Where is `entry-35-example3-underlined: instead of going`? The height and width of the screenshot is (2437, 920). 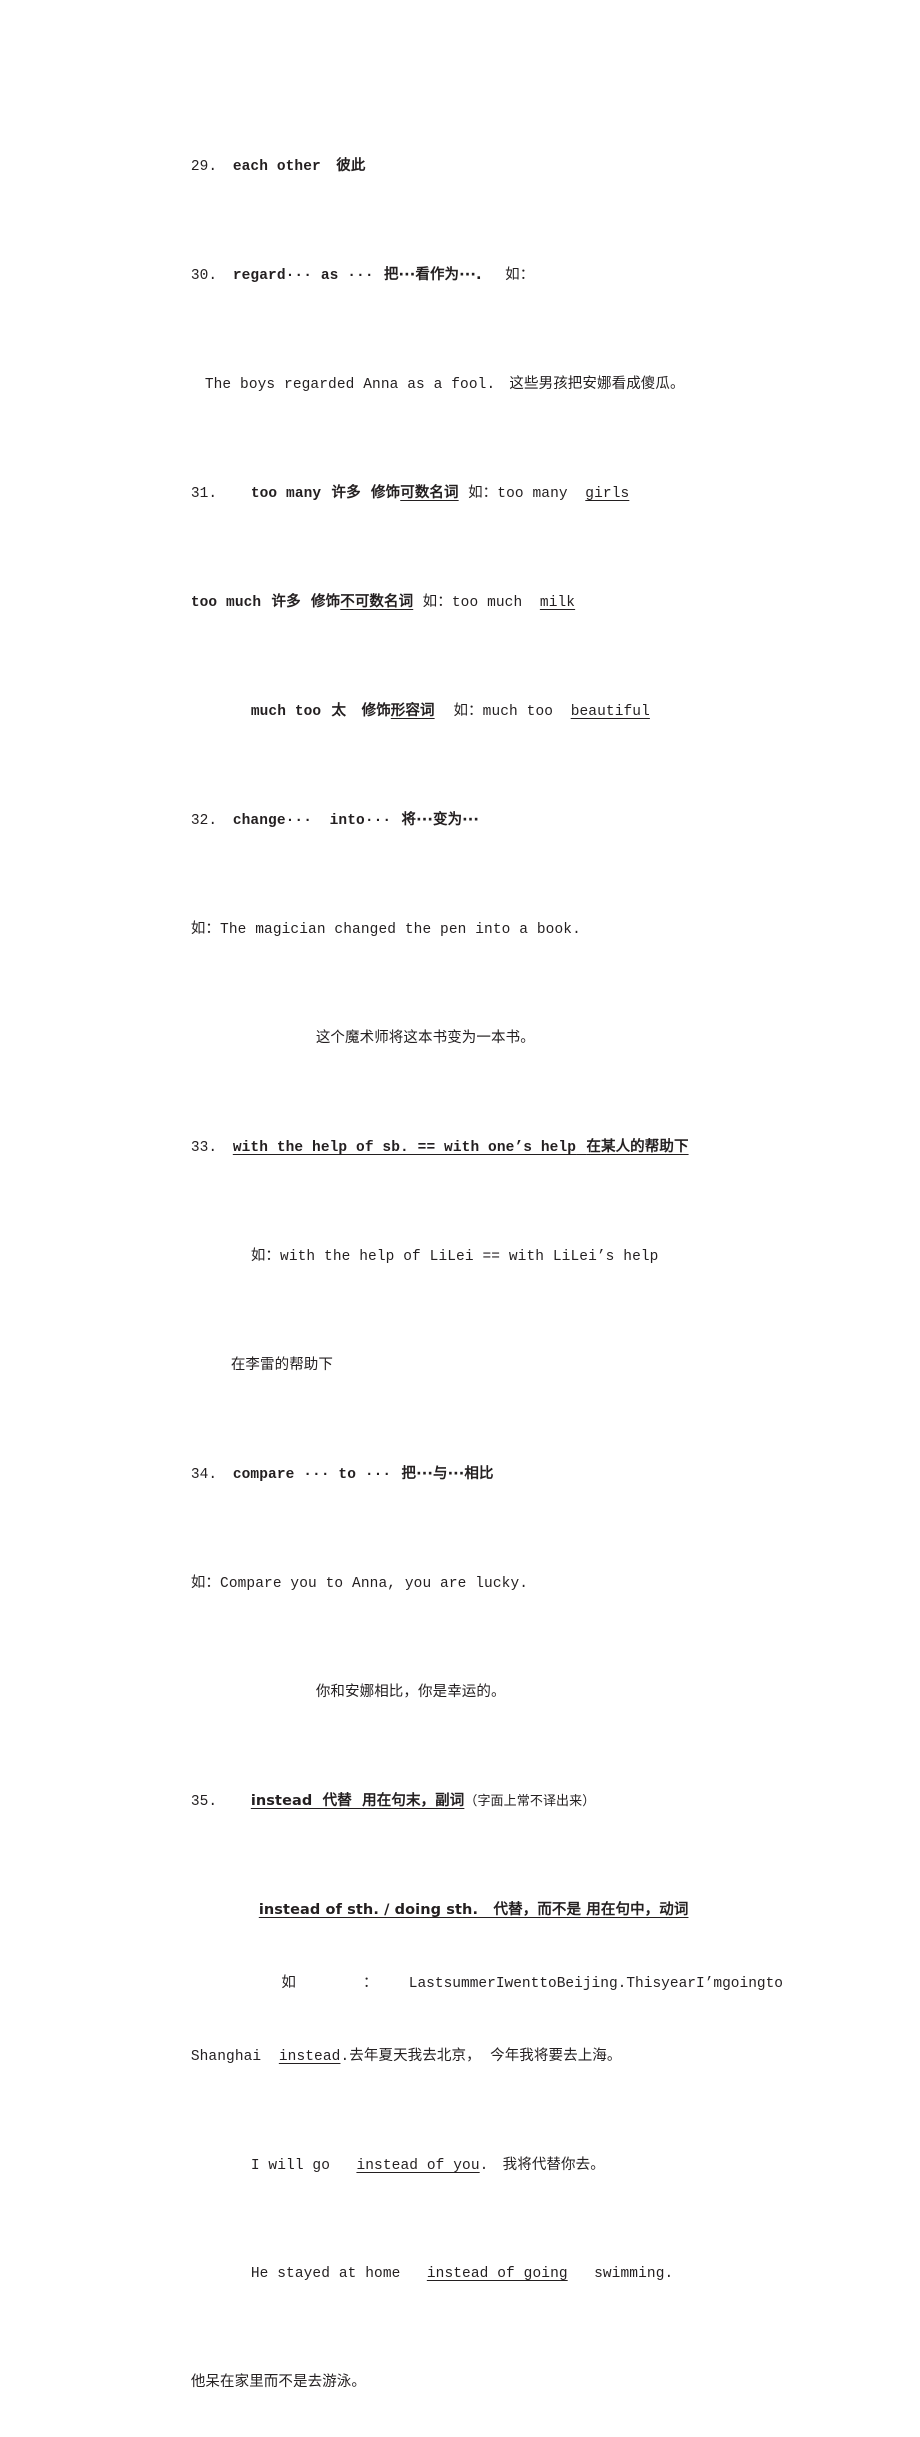
entry-35-example3-underlined: instead of going is located at coordinates (497, 2274).